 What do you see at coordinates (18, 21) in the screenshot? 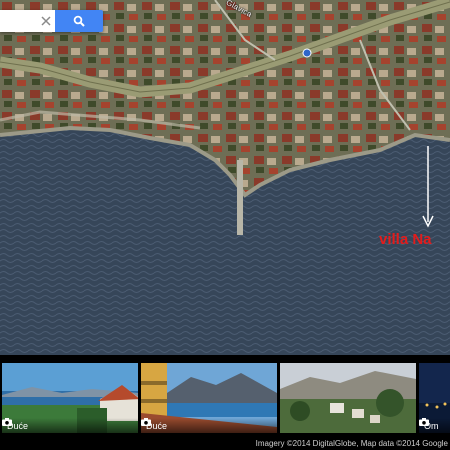
I see `search-input` at bounding box center [18, 21].